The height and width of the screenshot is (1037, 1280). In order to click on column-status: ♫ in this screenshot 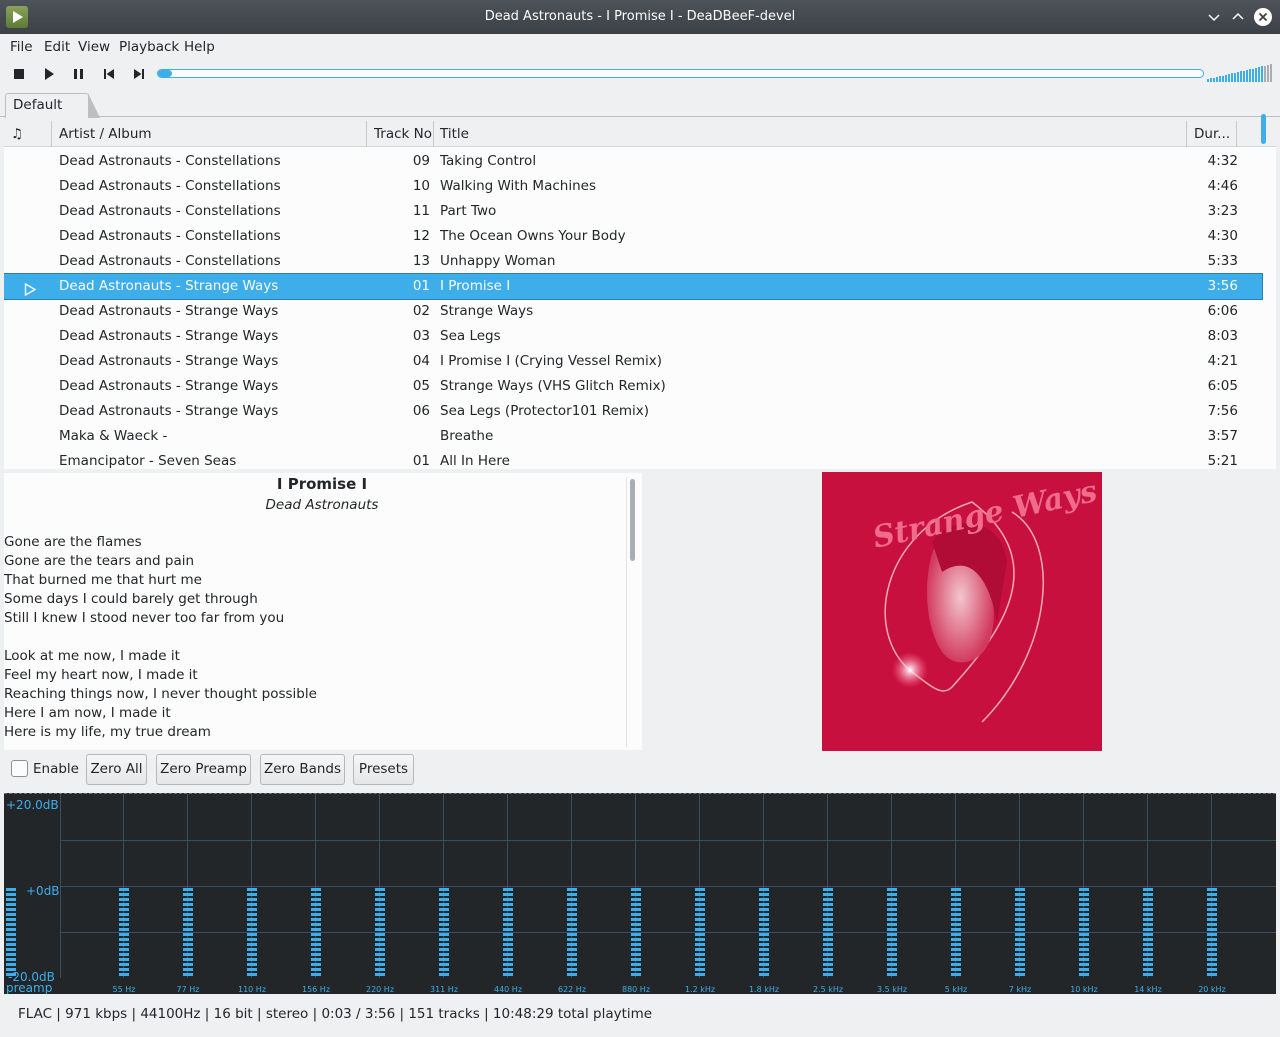, I will do `click(28, 134)`.